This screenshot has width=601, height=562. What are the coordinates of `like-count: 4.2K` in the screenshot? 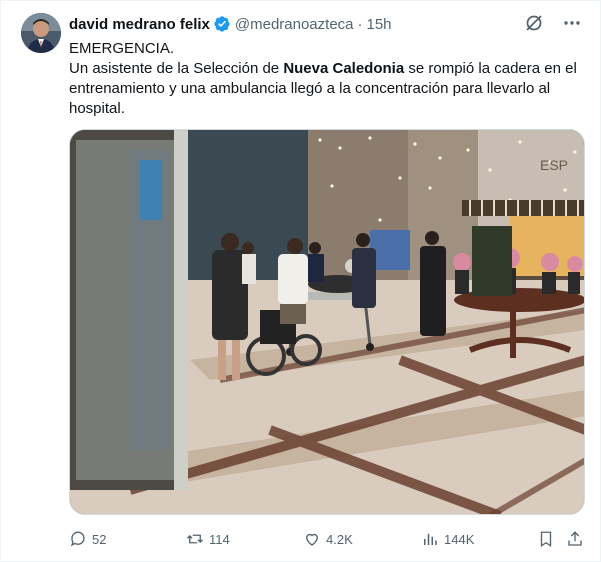 It's located at (339, 539).